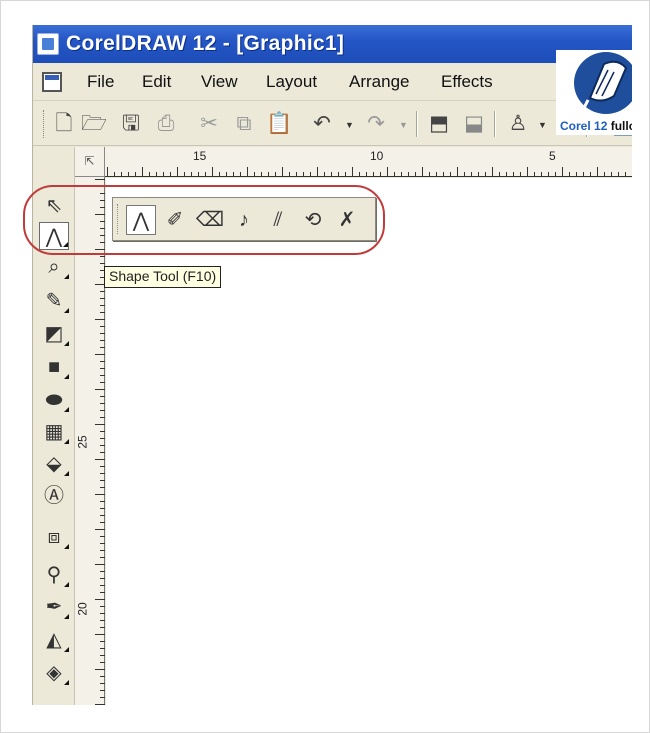  What do you see at coordinates (163, 277) in the screenshot?
I see `shape-tool-tooltip: Shape Tool (F10)` at bounding box center [163, 277].